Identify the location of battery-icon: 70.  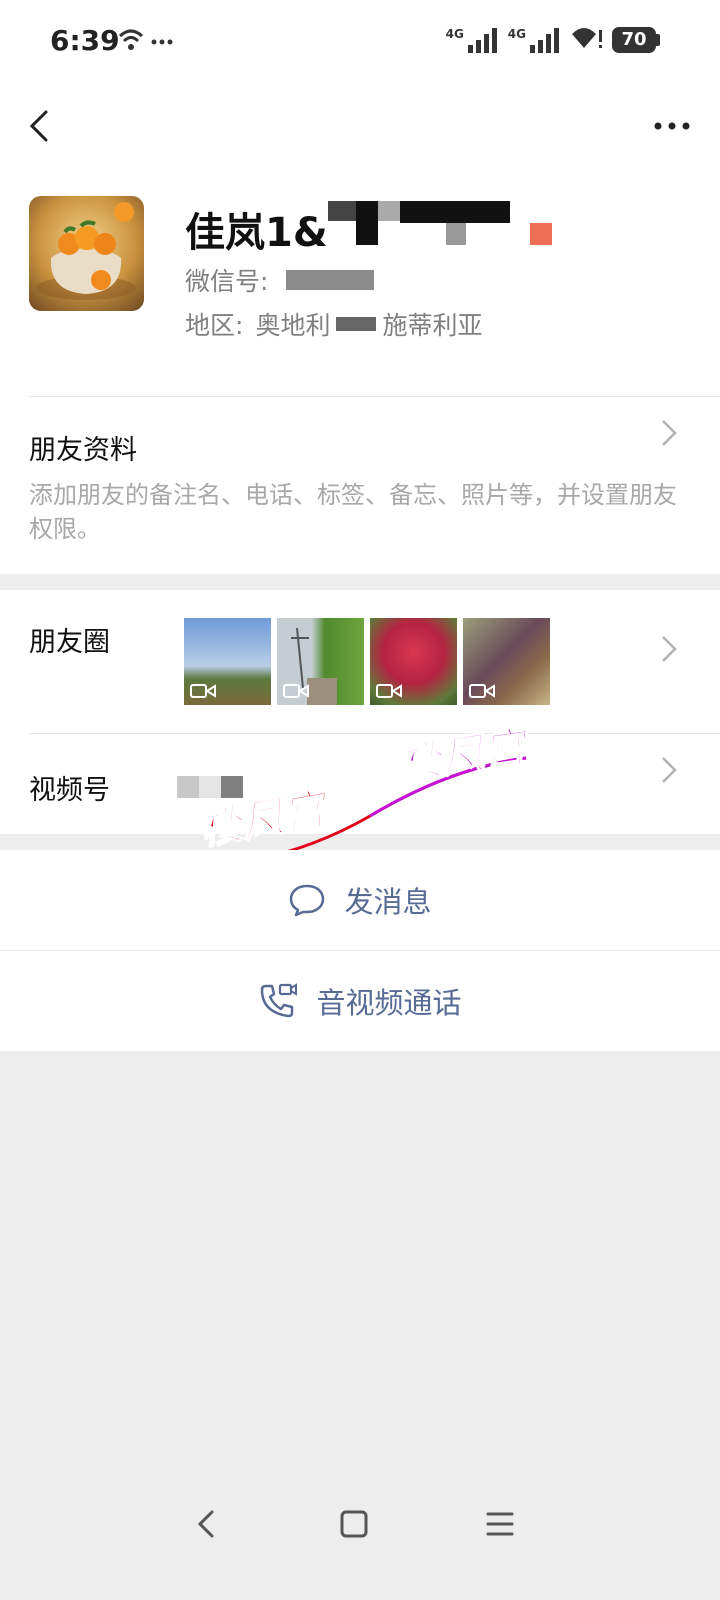
(634, 40).